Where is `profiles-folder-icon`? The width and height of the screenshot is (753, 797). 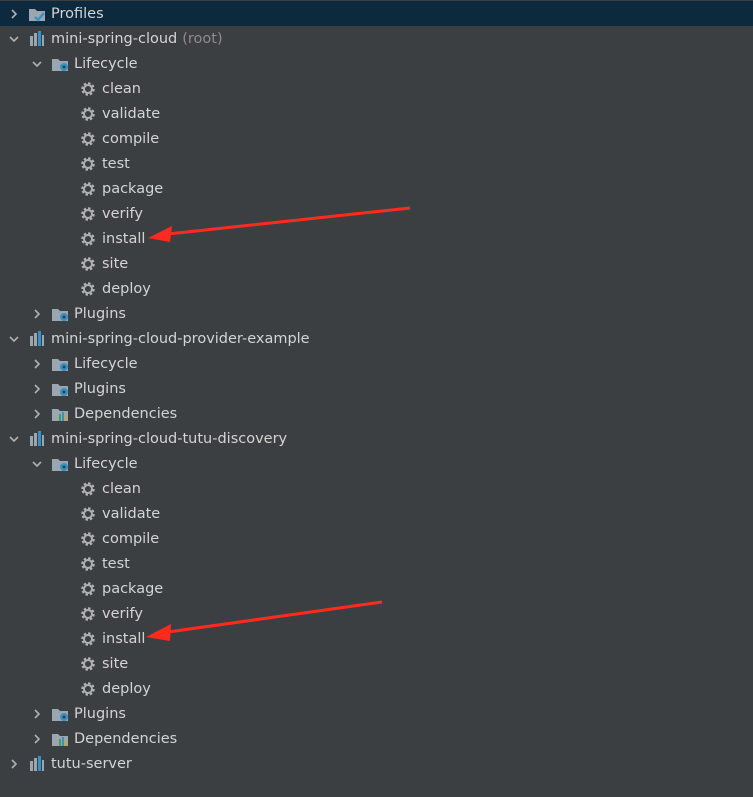 profiles-folder-icon is located at coordinates (37, 14).